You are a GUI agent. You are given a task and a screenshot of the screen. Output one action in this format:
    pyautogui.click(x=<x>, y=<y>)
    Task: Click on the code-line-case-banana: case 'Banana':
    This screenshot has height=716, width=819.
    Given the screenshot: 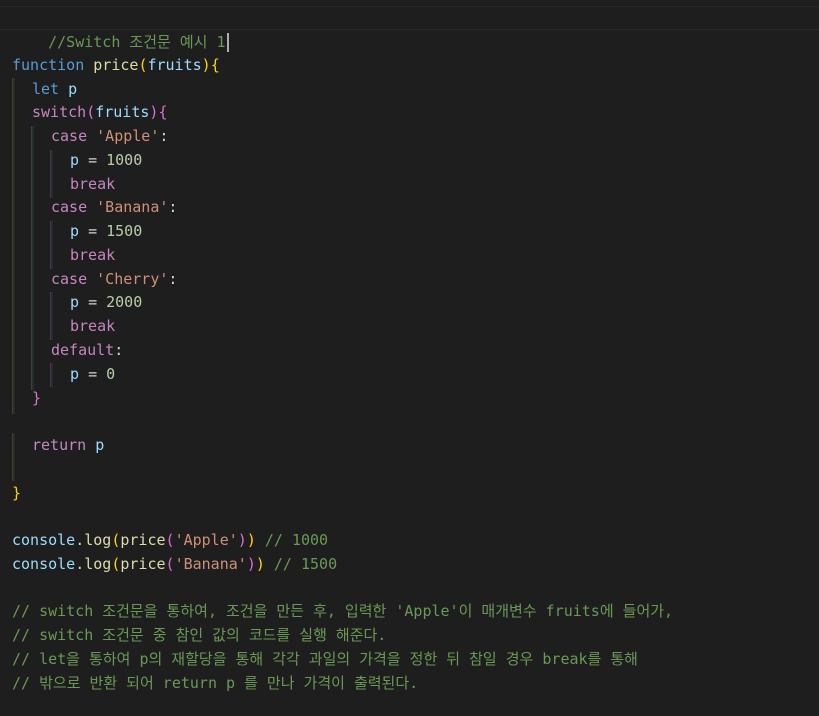 What is the action you would take?
    pyautogui.click(x=114, y=207)
    